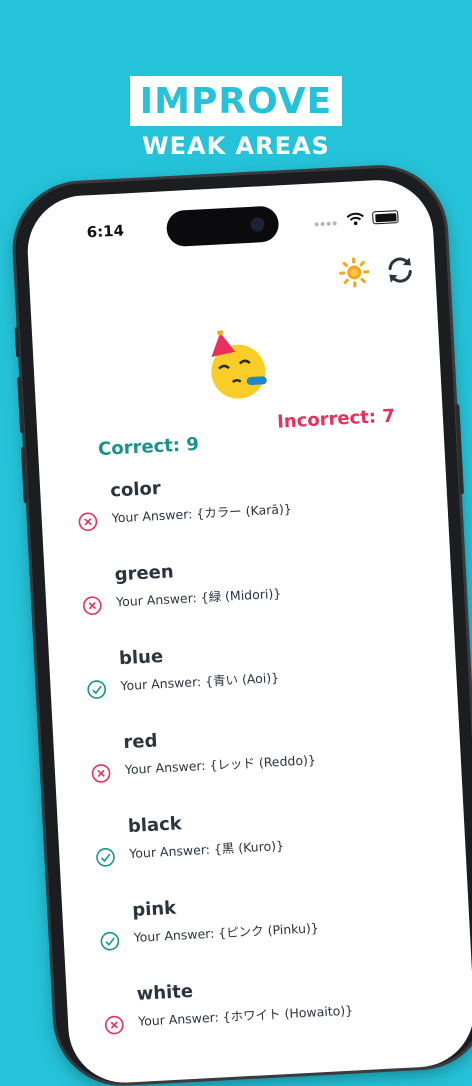  Describe the element at coordinates (155, 825) in the screenshot. I see `result-word: black` at that location.